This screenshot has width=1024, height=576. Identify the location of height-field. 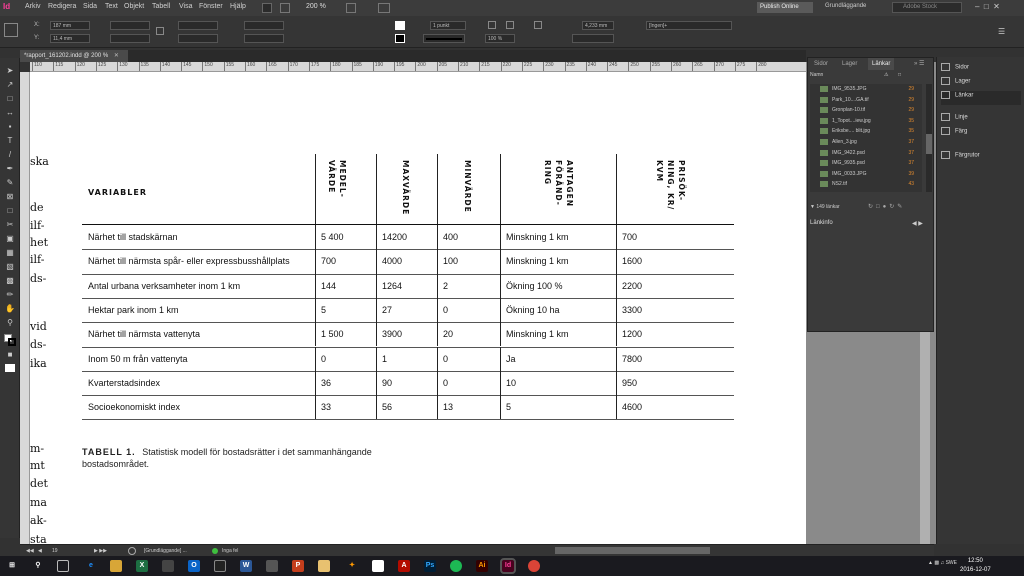
(130, 38).